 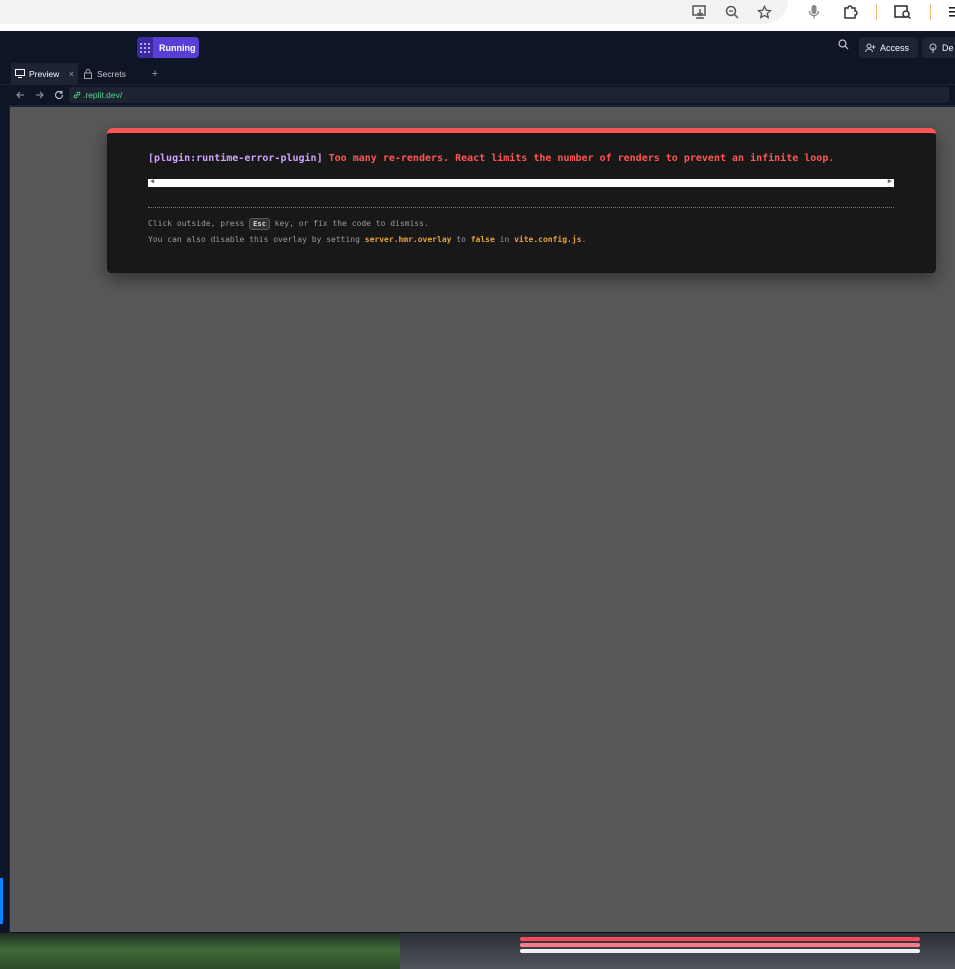 I want to click on tip-text: in, so click(x=504, y=239).